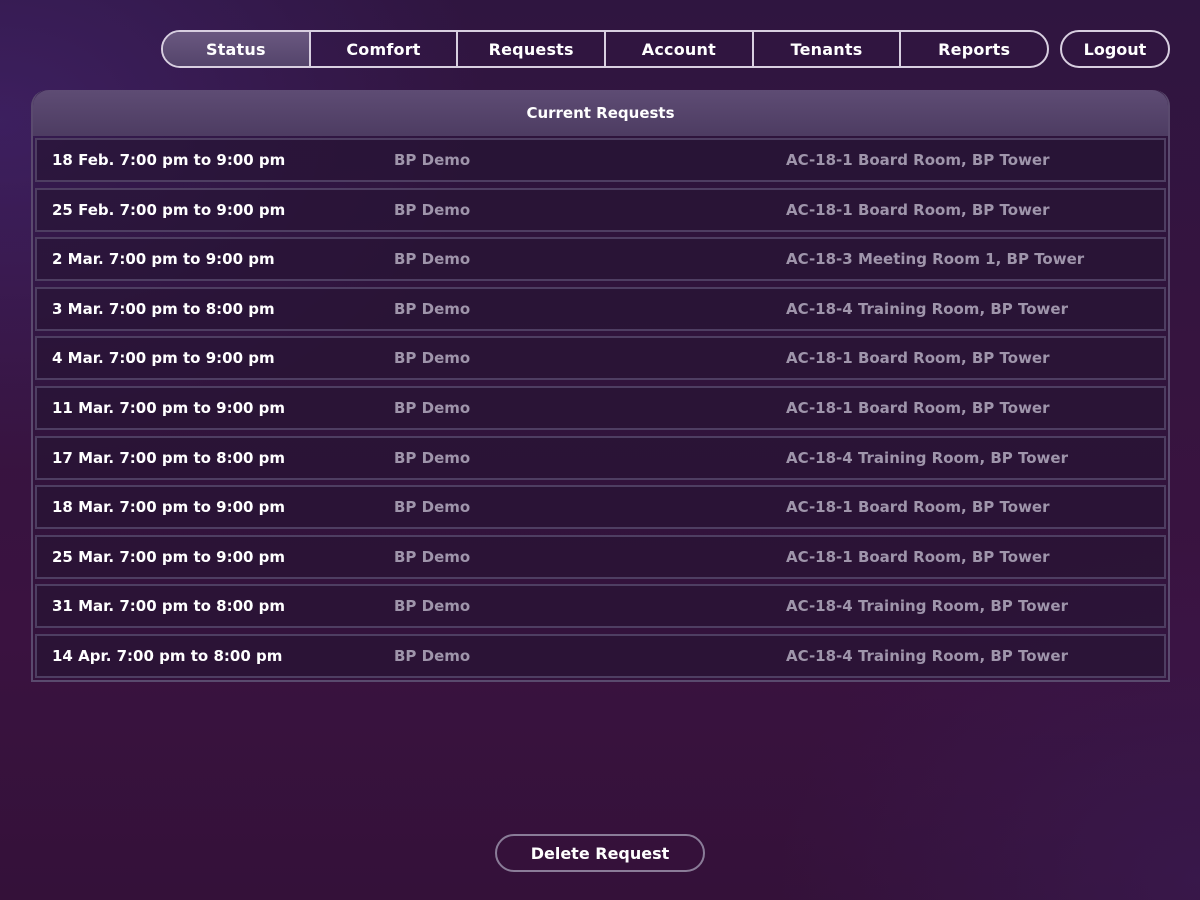 The width and height of the screenshot is (1200, 900). I want to click on request-room: AC-18-3 Meeting Room 1, BP Tower, so click(935, 259).